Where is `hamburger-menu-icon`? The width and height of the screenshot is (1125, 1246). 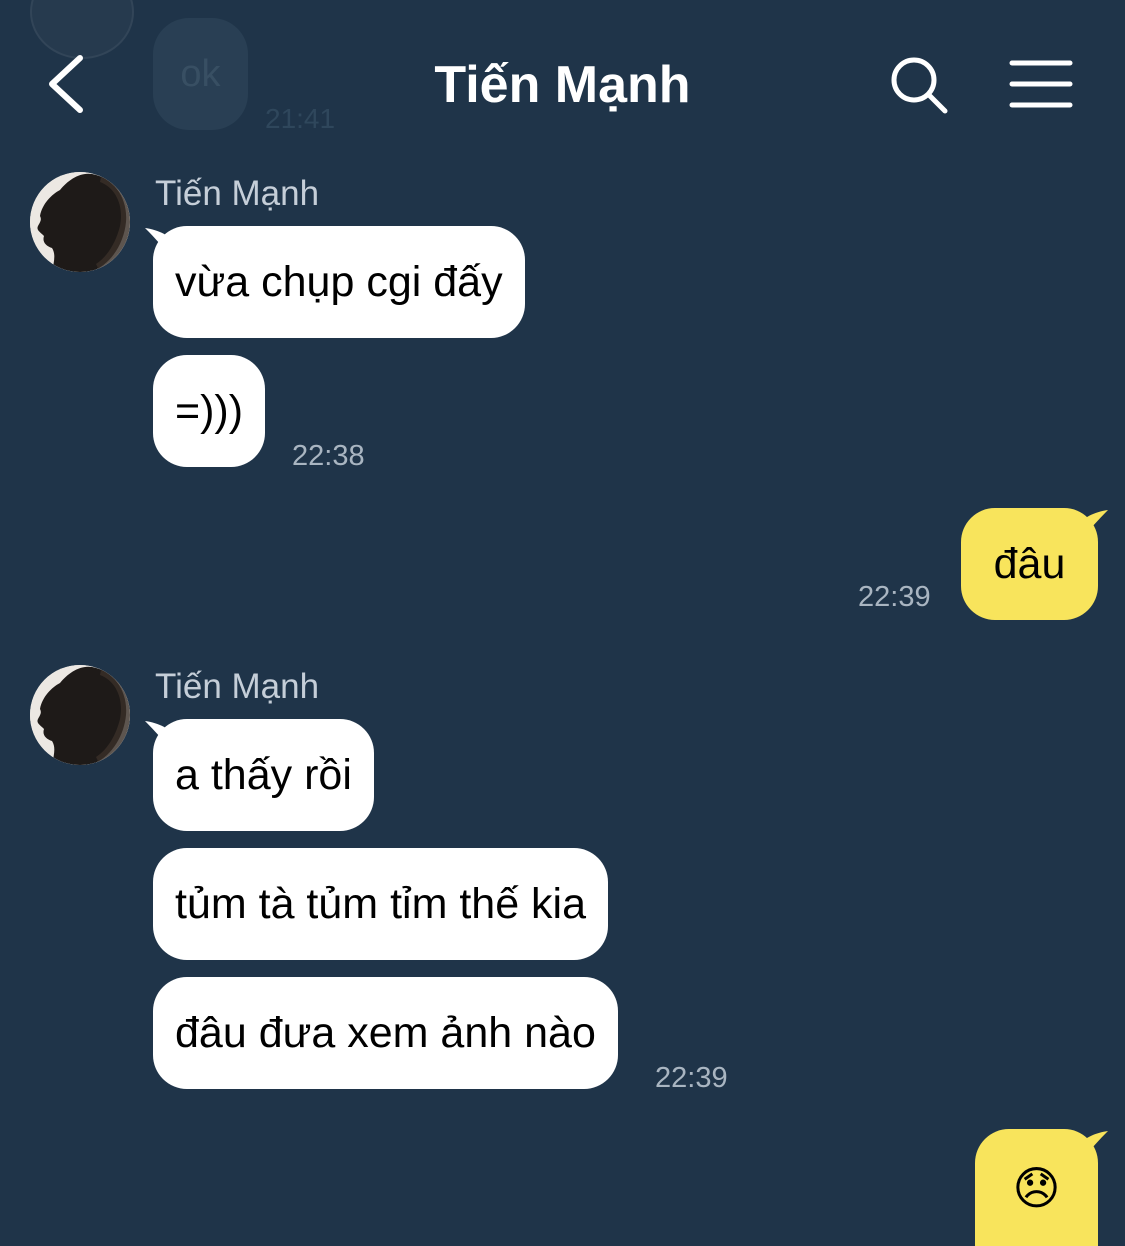
hamburger-menu-icon is located at coordinates (1041, 84).